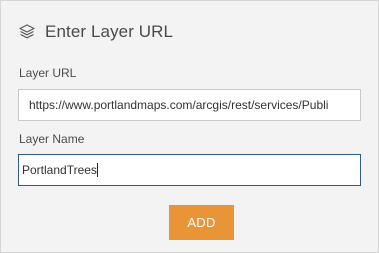  I want to click on layer-name-label: Layer Name, so click(52, 139).